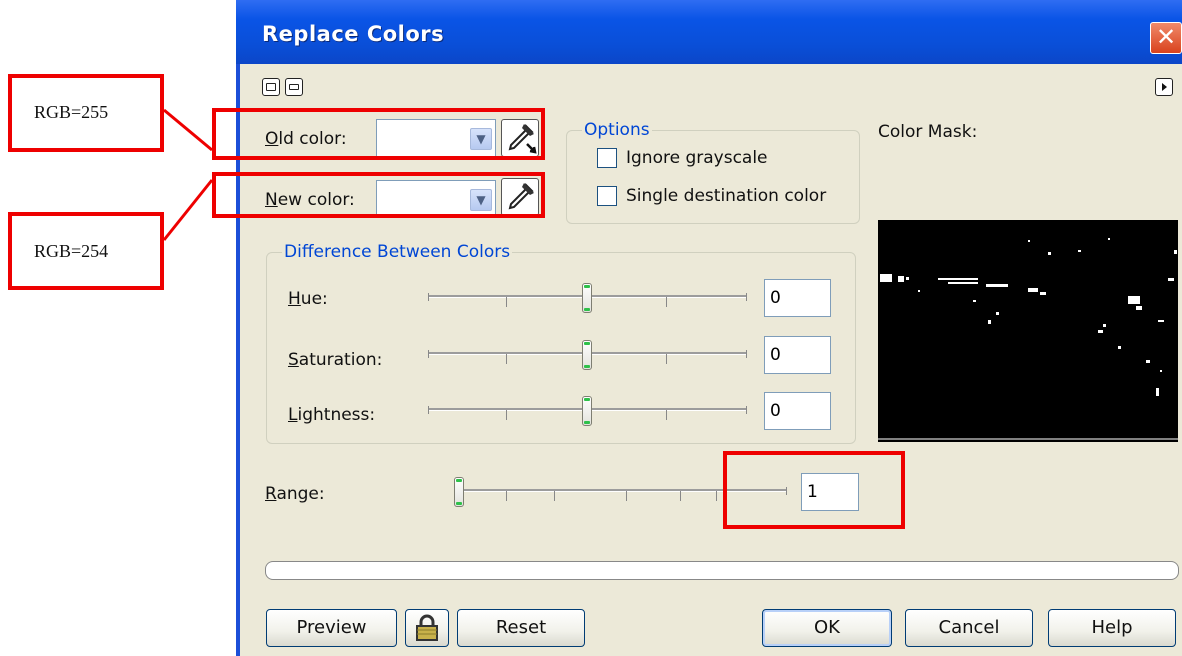  I want to click on hue-slider-thumb, so click(587, 298).